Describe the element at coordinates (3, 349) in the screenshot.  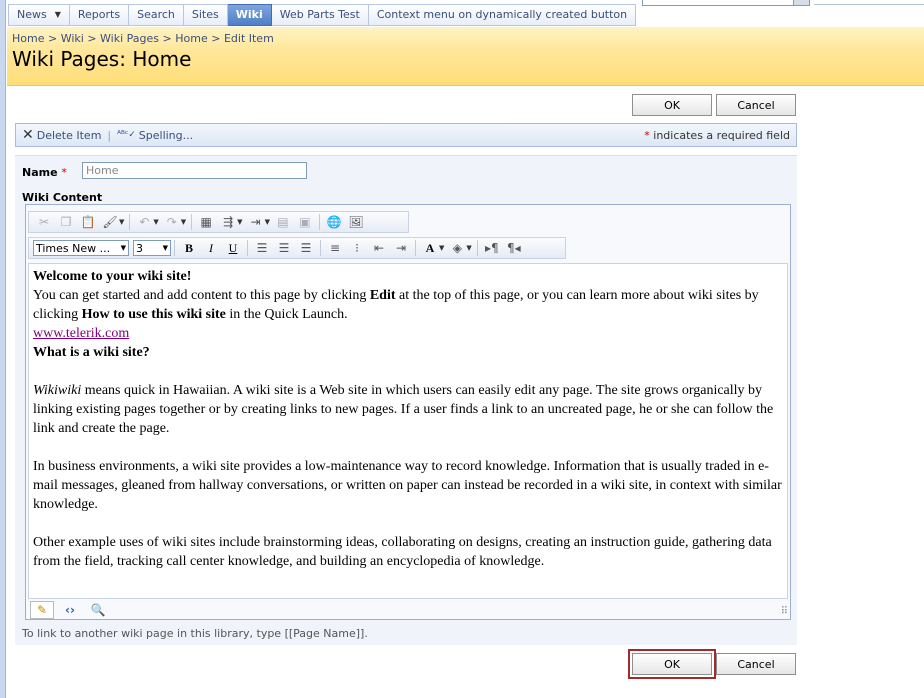
I see `left-frame-strip` at that location.